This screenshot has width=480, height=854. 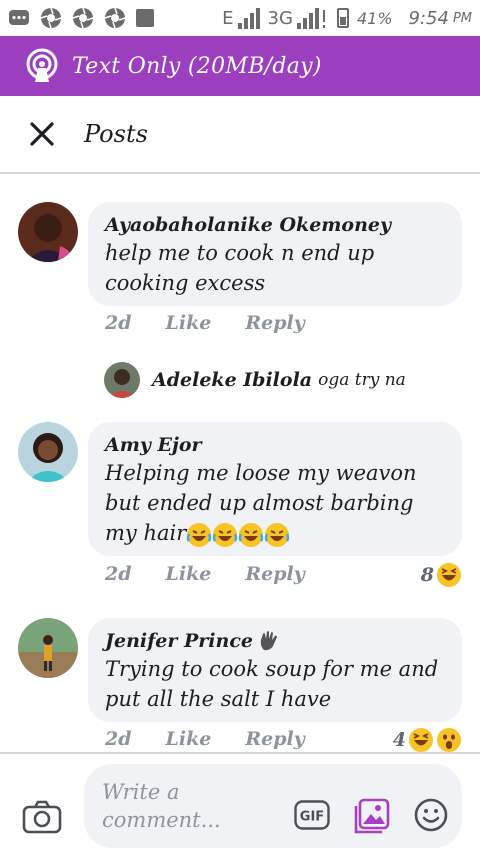 I want to click on data-mode-banner: Text Only (20MB/day), so click(x=240, y=66).